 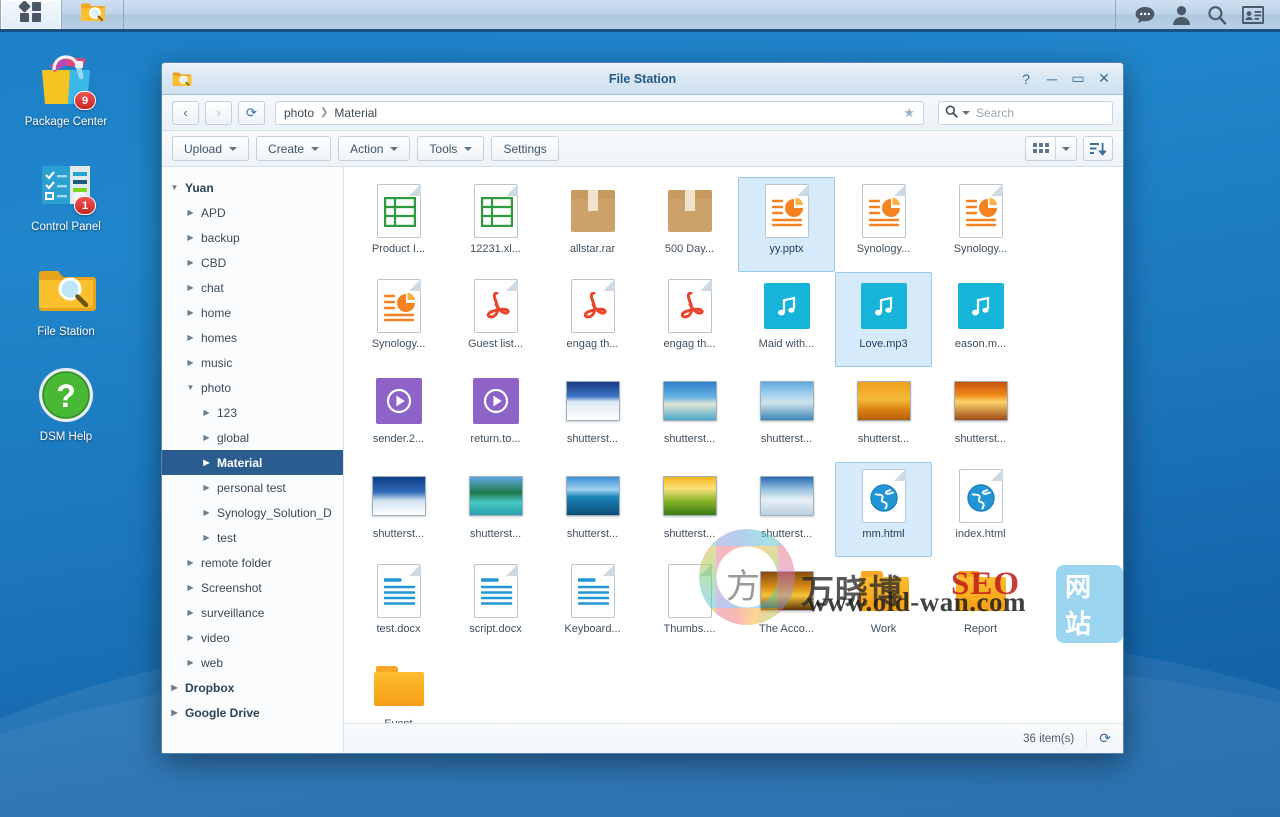 I want to click on sidebar-item-homes: ▶ homes, so click(x=252, y=337).